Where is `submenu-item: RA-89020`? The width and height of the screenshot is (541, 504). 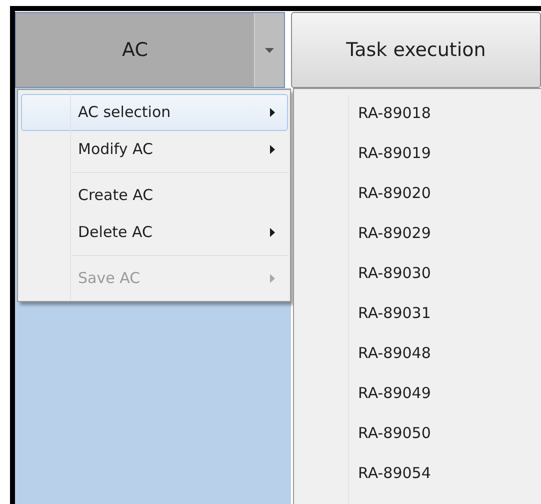
submenu-item: RA-89020 is located at coordinates (417, 193).